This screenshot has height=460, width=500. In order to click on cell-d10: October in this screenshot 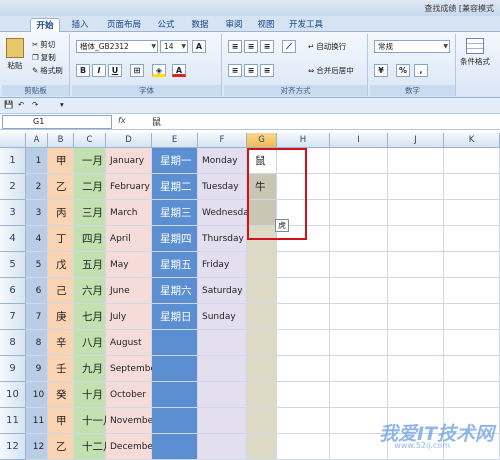, I will do `click(129, 395)`.